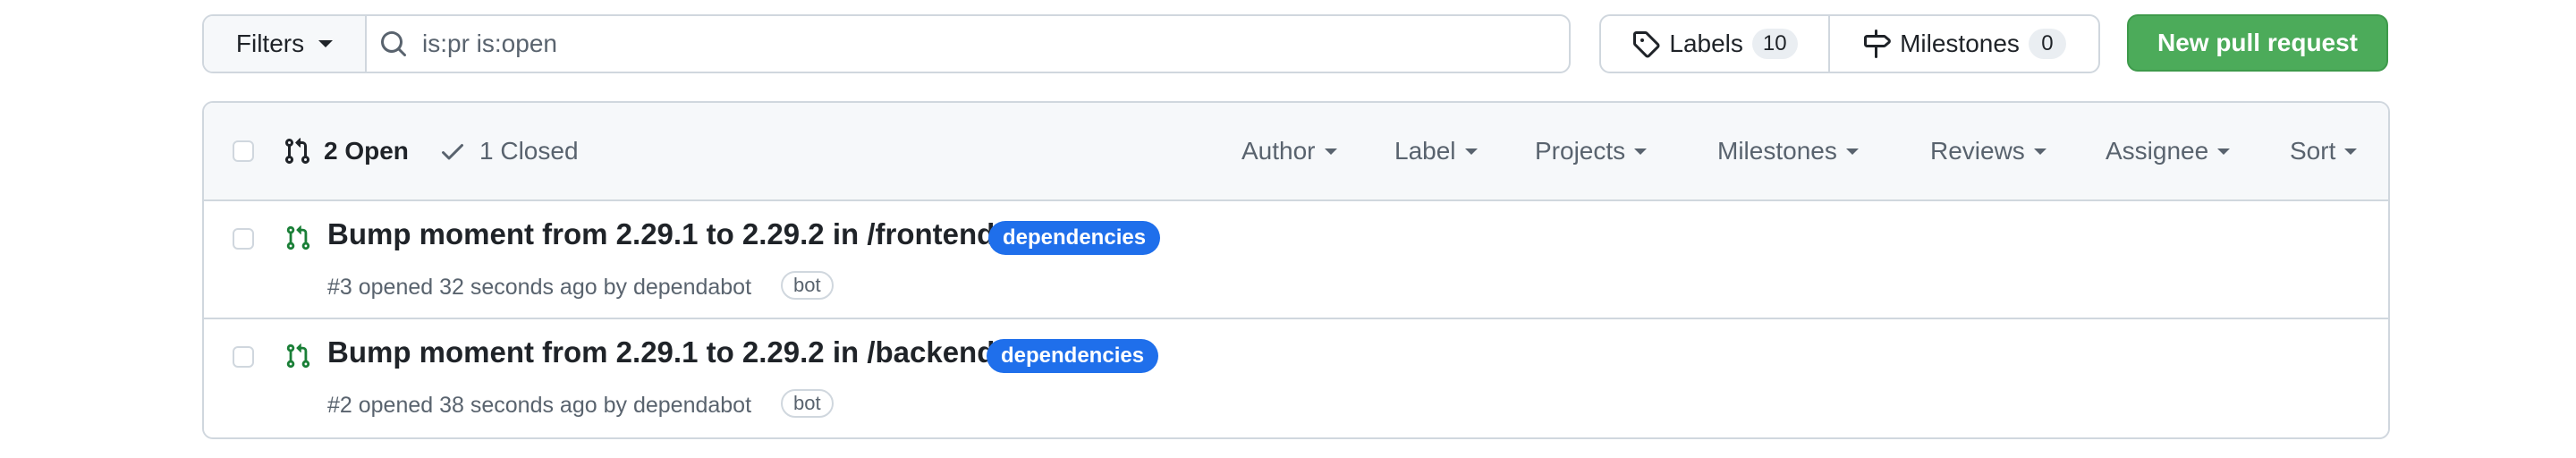 The height and width of the screenshot is (458, 2576). I want to click on labels-link: Labels 10, so click(1715, 44).